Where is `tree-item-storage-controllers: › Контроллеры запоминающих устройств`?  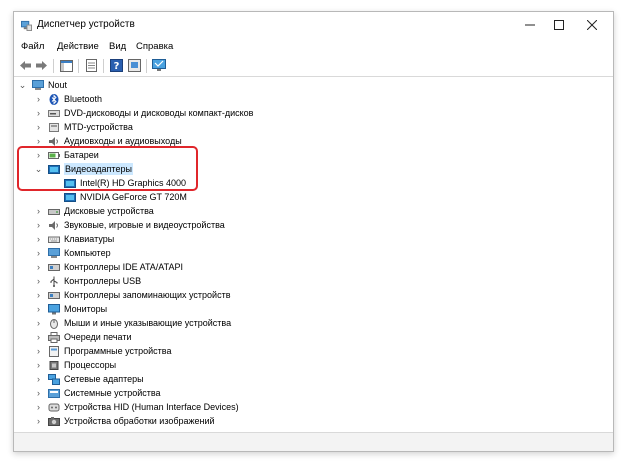
tree-item-storage-controllers: › Контроллеры запоминающих устройств is located at coordinates (132, 295).